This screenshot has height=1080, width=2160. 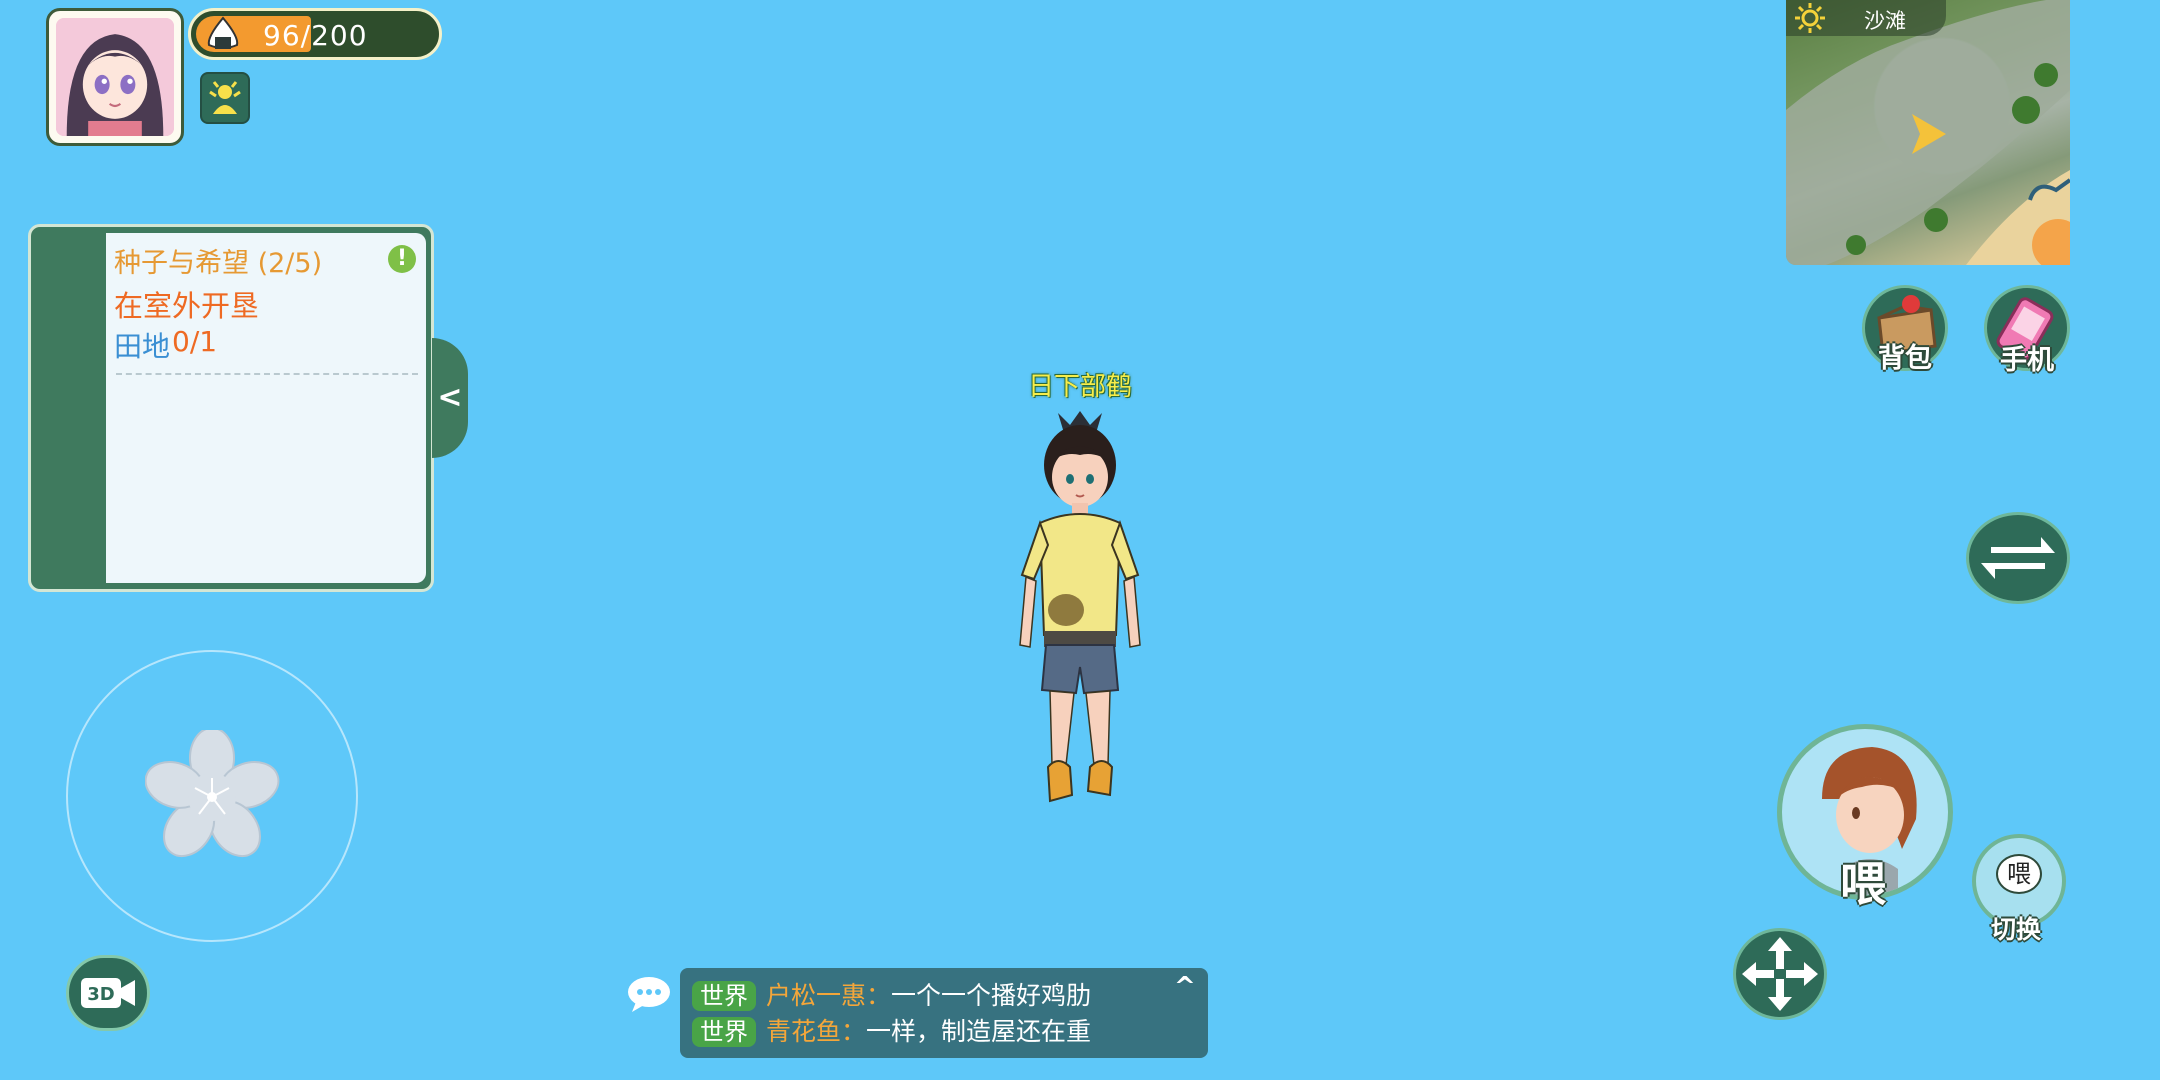 I want to click on avatar, so click(x=115, y=77).